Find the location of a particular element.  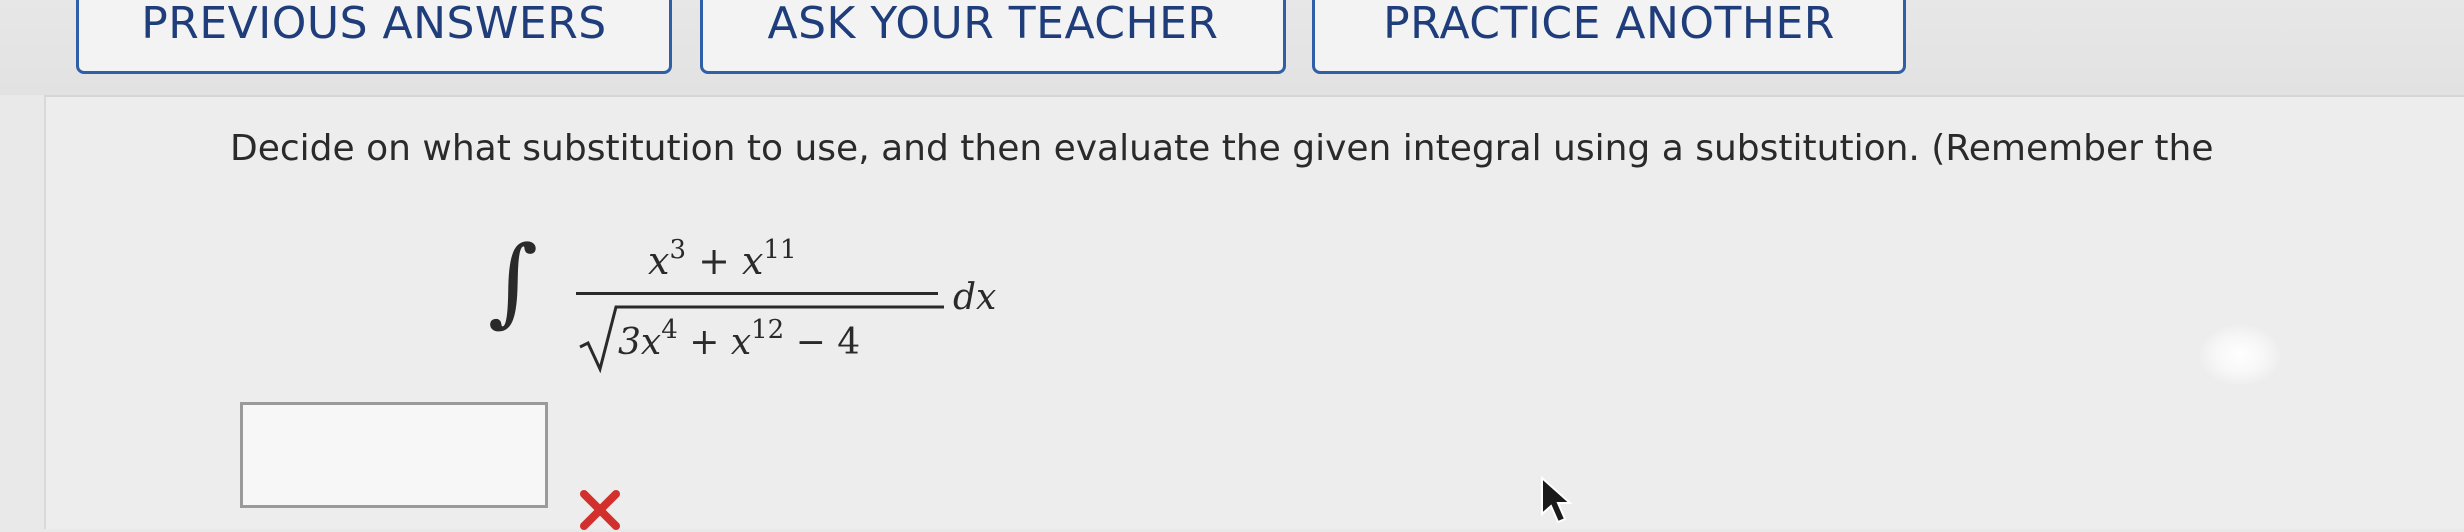

numerator-exponent-1: 3 is located at coordinates (677, 250).